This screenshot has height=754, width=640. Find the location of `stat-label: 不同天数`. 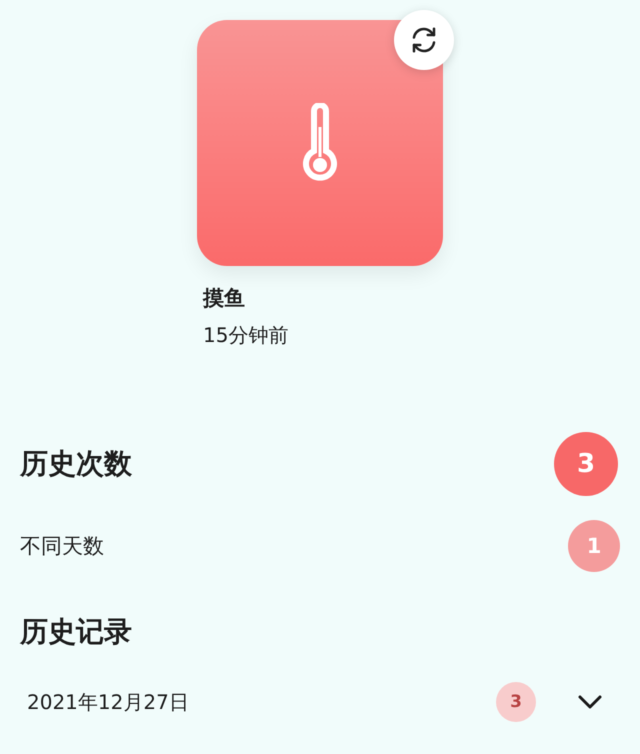

stat-label: 不同天数 is located at coordinates (62, 546).